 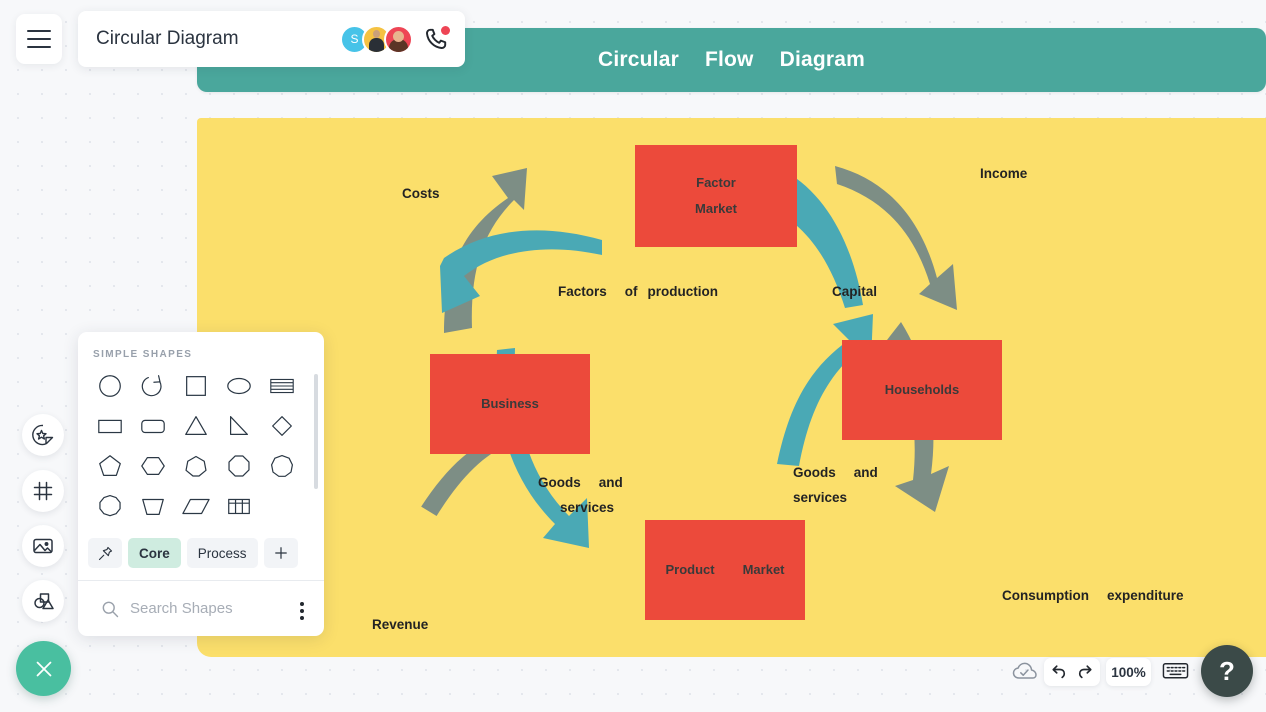 What do you see at coordinates (222, 553) in the screenshot?
I see `tab-process: Process` at bounding box center [222, 553].